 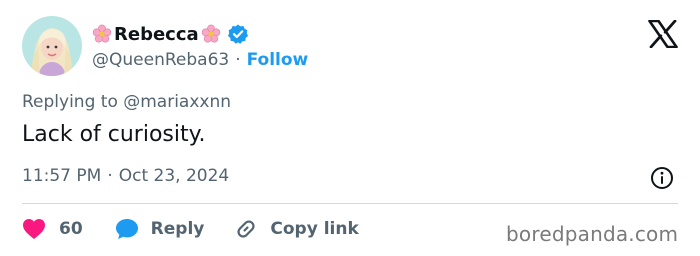 What do you see at coordinates (127, 102) in the screenshot?
I see `replying-to-label: Replying to @mariaxxnn` at bounding box center [127, 102].